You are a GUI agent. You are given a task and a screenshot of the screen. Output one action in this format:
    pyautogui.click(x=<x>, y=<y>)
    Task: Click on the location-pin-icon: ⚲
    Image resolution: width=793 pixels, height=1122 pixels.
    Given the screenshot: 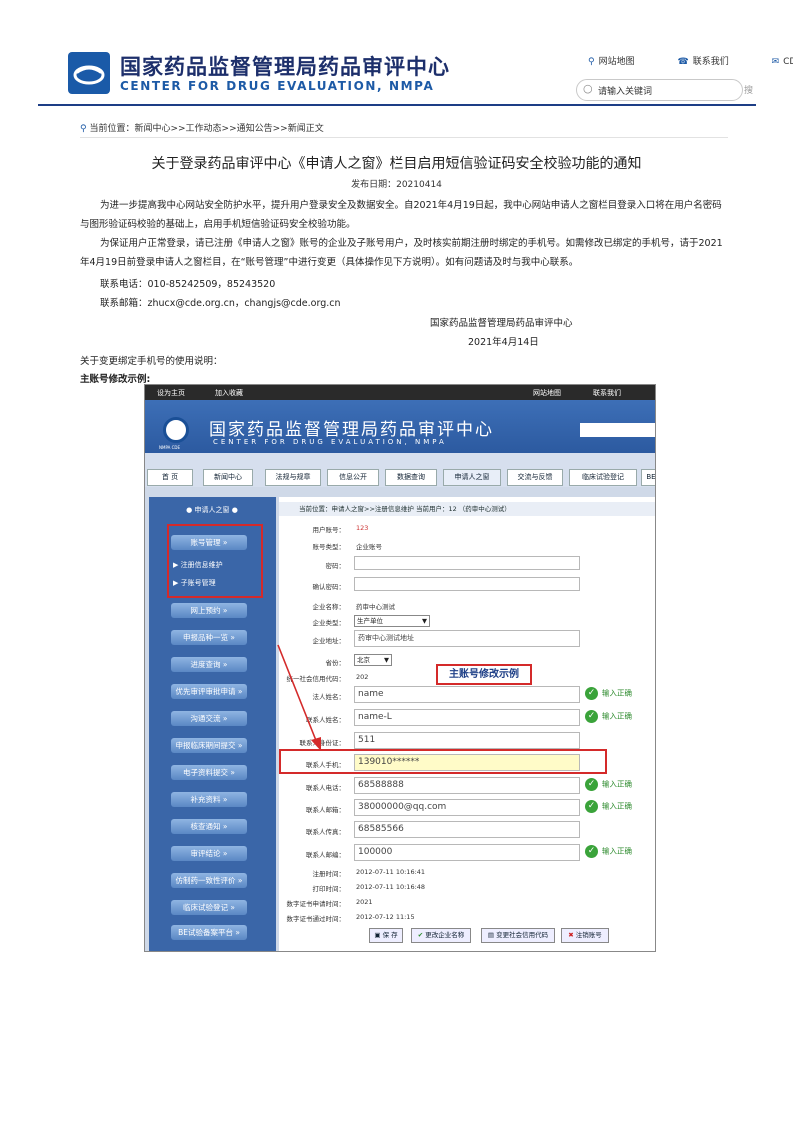 What is the action you would take?
    pyautogui.click(x=591, y=62)
    